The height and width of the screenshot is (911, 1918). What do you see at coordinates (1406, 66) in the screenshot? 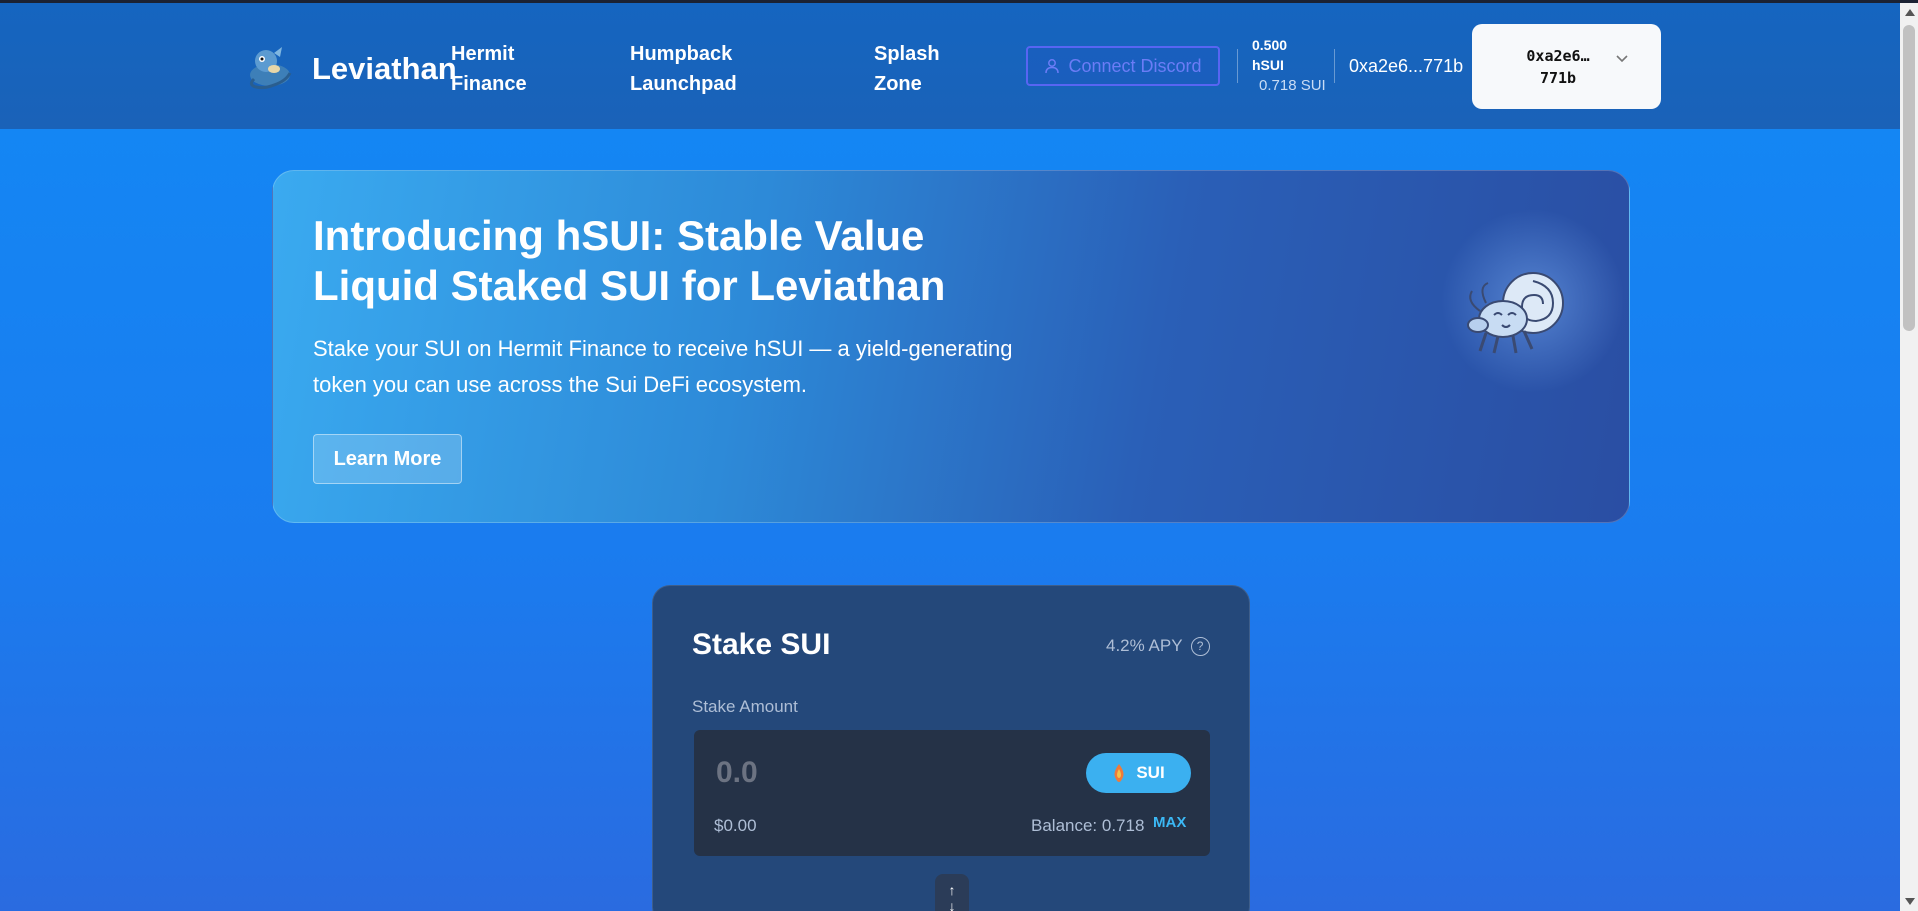
I see `wallet-address-short: 0xa2e6...771b` at bounding box center [1406, 66].